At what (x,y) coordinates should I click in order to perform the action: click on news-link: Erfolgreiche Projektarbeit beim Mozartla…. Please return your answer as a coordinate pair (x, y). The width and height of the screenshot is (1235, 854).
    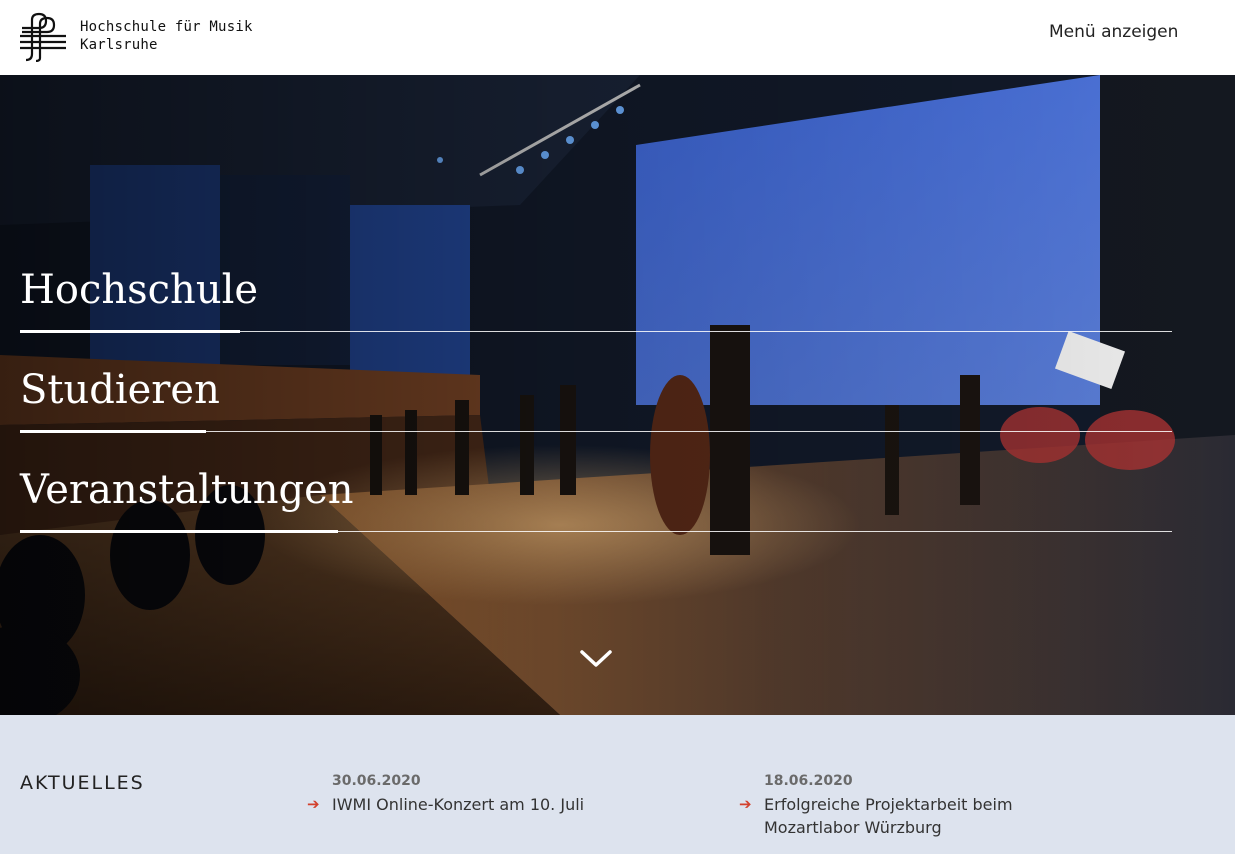
    Looking at the image, I should click on (934, 816).